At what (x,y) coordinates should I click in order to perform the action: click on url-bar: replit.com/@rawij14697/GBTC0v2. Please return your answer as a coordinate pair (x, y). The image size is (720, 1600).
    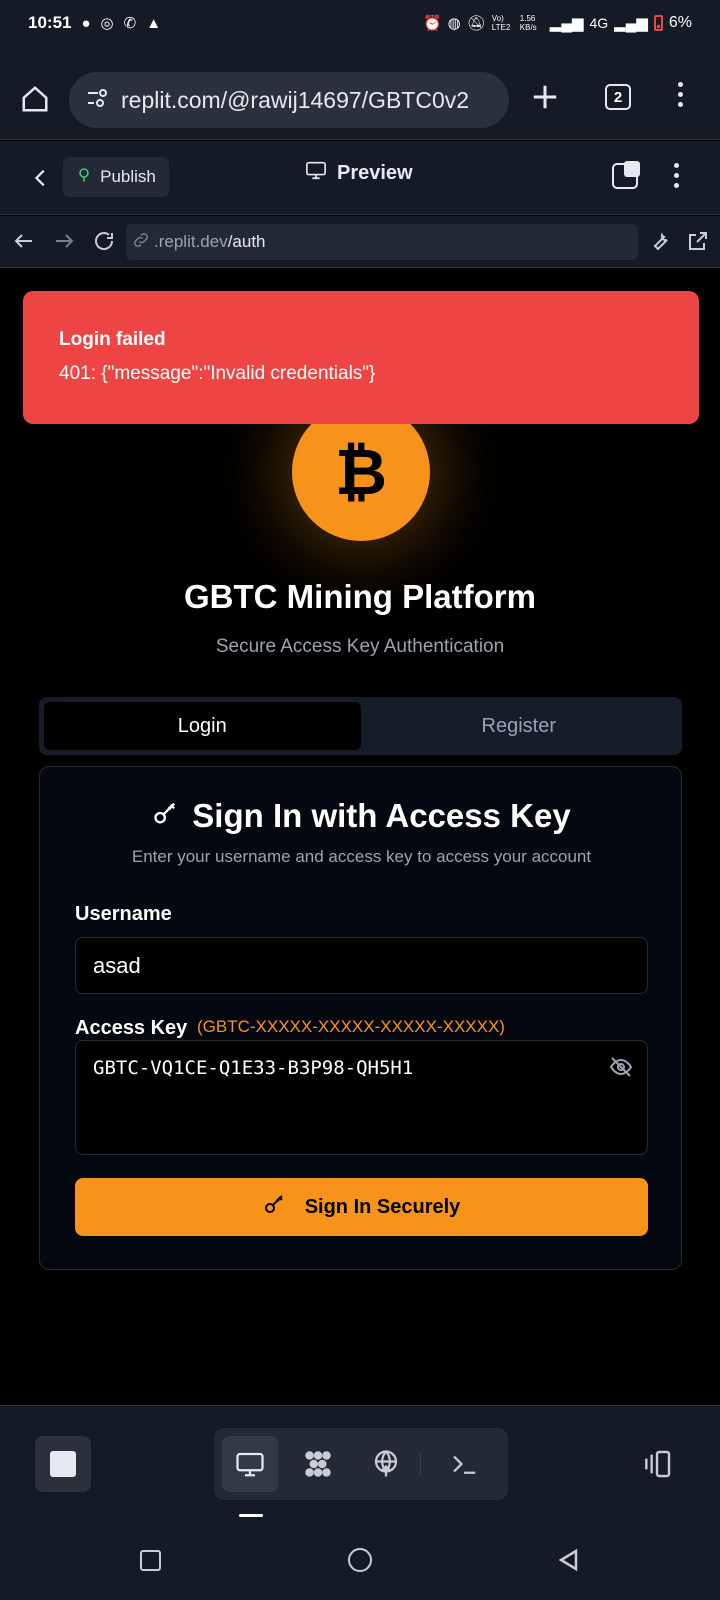
    Looking at the image, I should click on (289, 100).